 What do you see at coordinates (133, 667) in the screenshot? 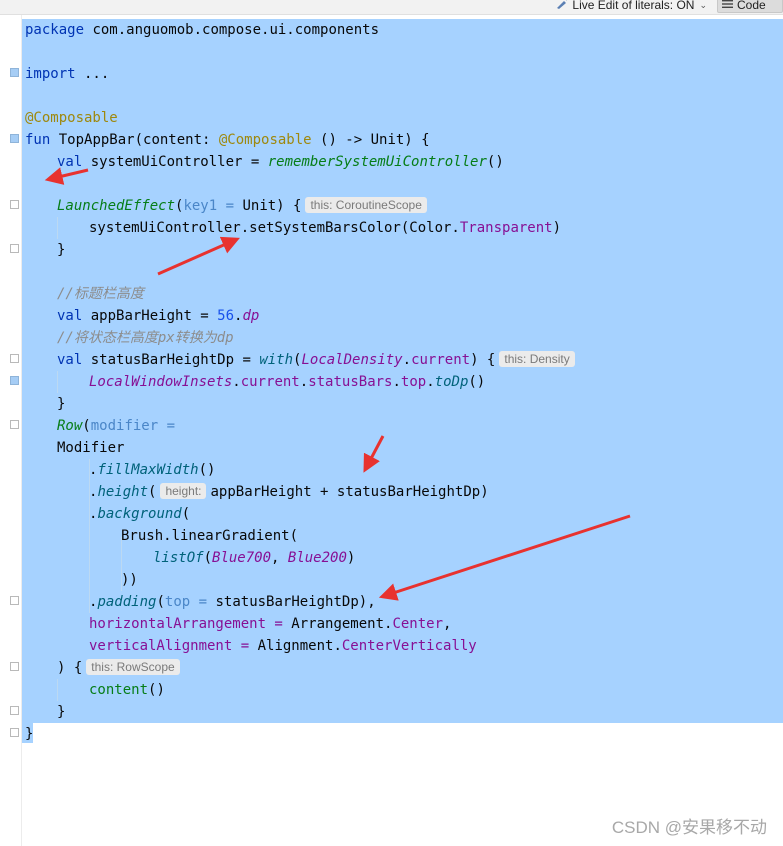
I see `inlay-hint-row-scope: this: RowScope` at bounding box center [133, 667].